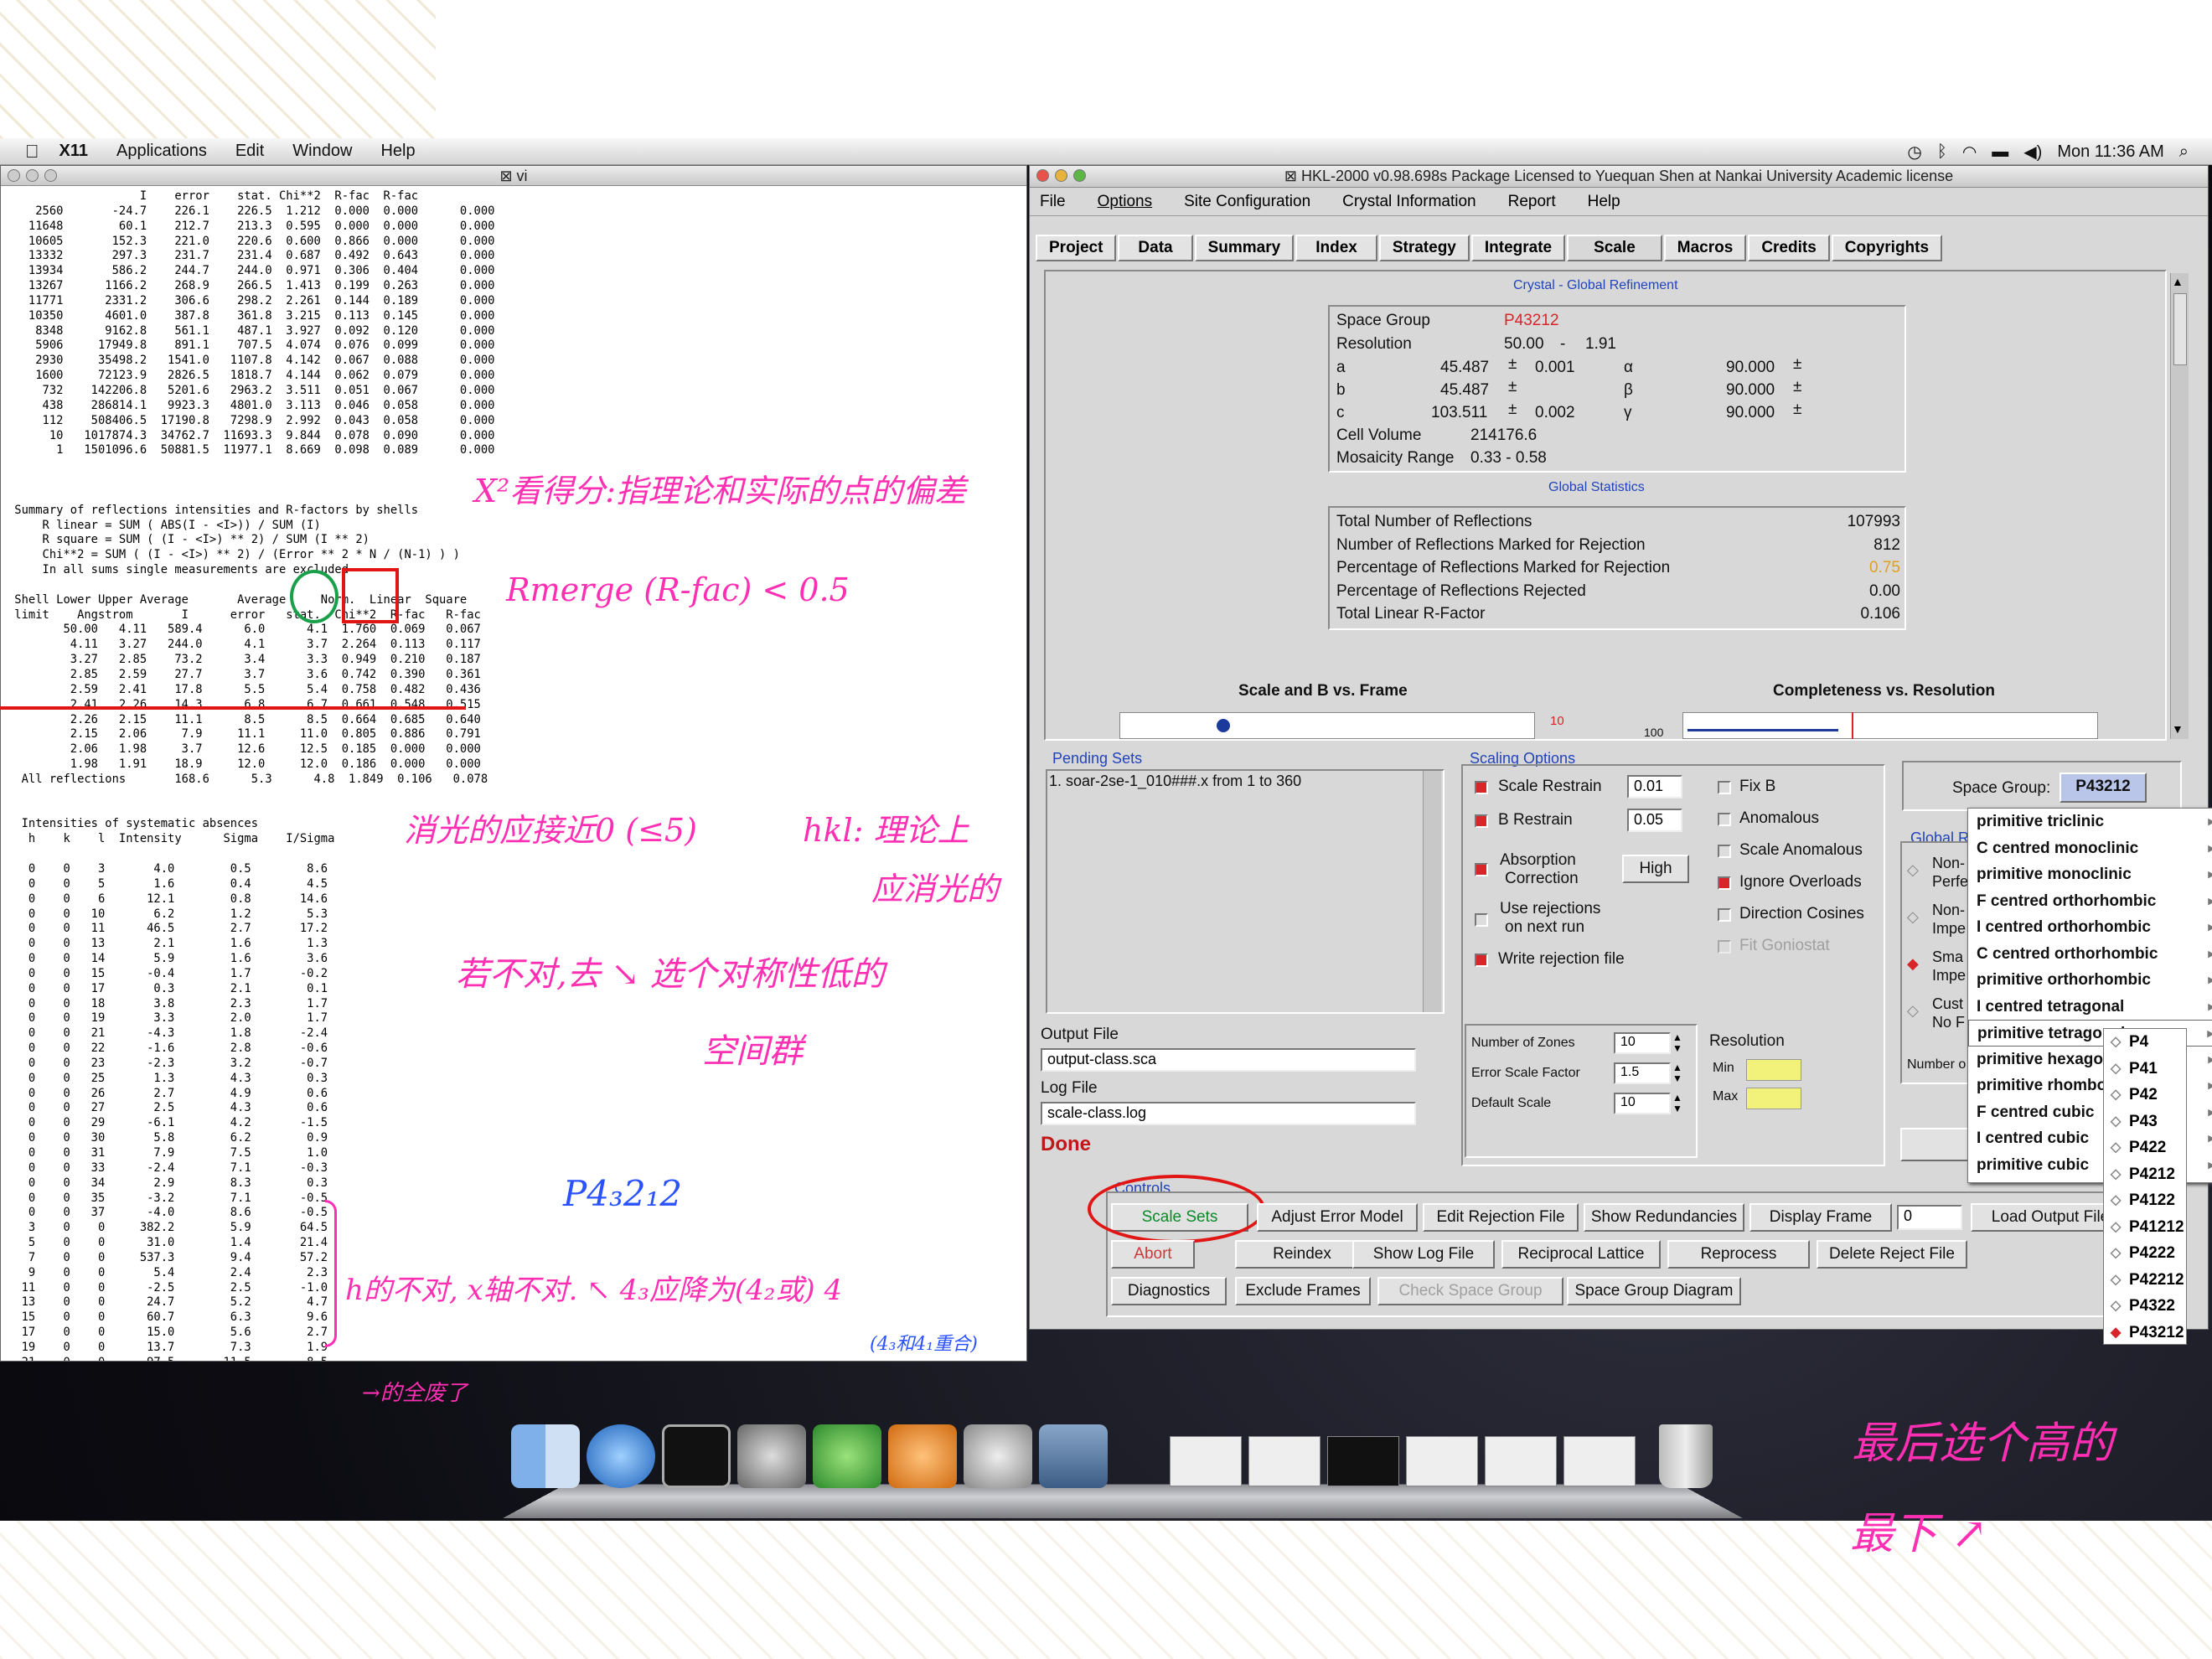 This screenshot has height=1659, width=2212. Describe the element at coordinates (1969, 152) in the screenshot. I see `wifi-icon: ◠` at that location.